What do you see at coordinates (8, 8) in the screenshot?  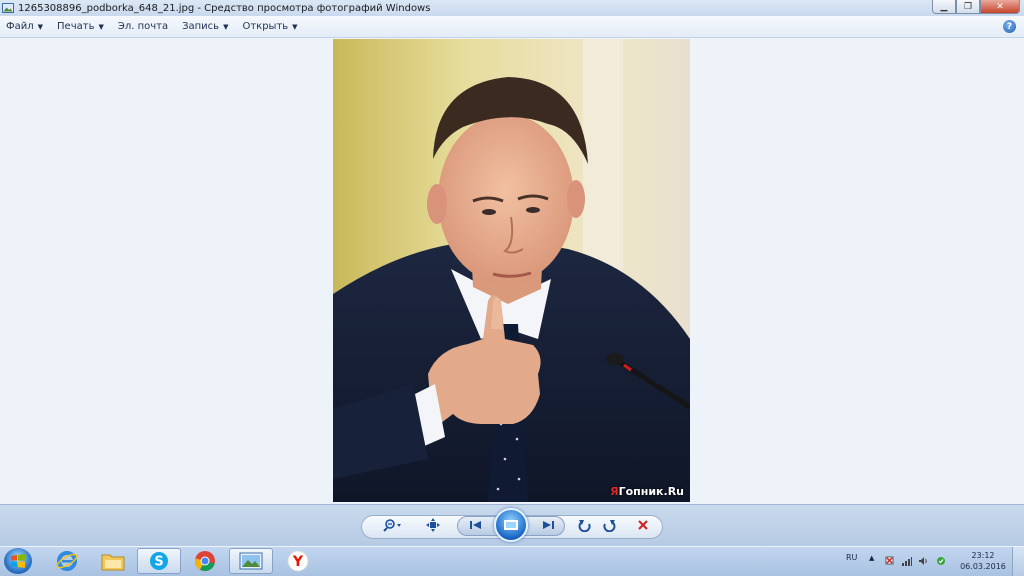 I see `photo-viewer-app-icon` at bounding box center [8, 8].